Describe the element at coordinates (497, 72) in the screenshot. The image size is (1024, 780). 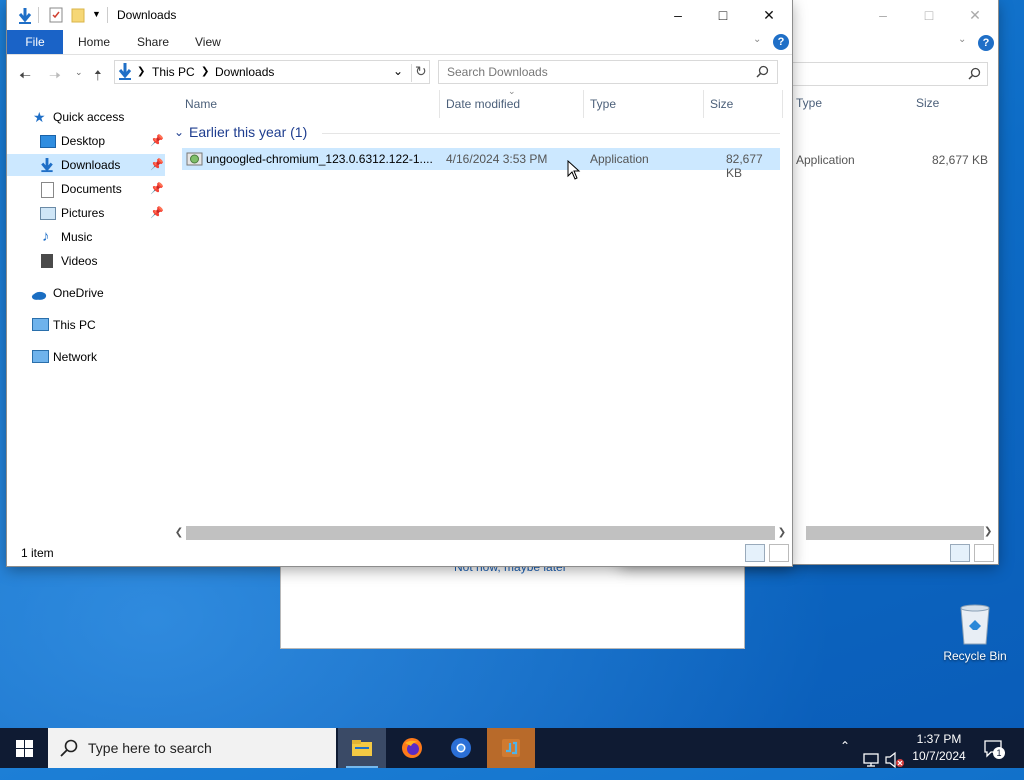
I see `search-input: Search Downloads` at that location.